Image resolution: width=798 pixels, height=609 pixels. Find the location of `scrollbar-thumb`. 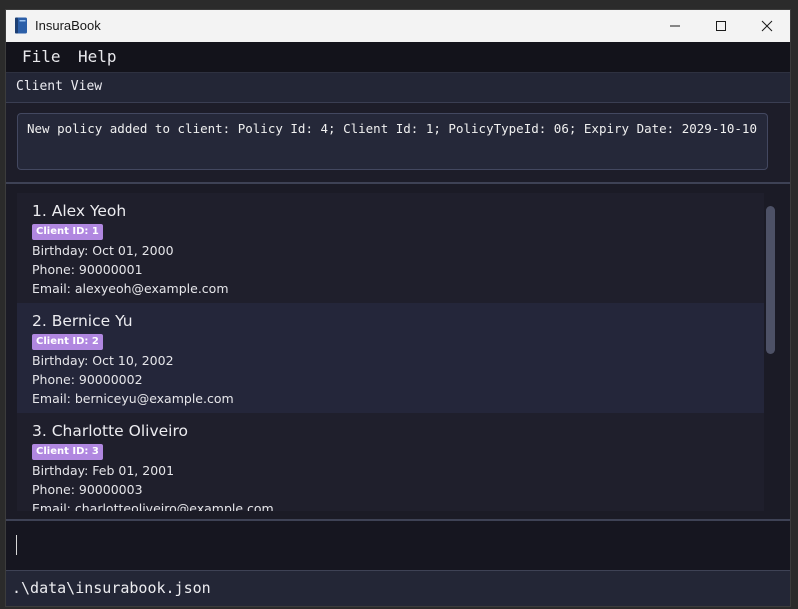

scrollbar-thumb is located at coordinates (770, 280).